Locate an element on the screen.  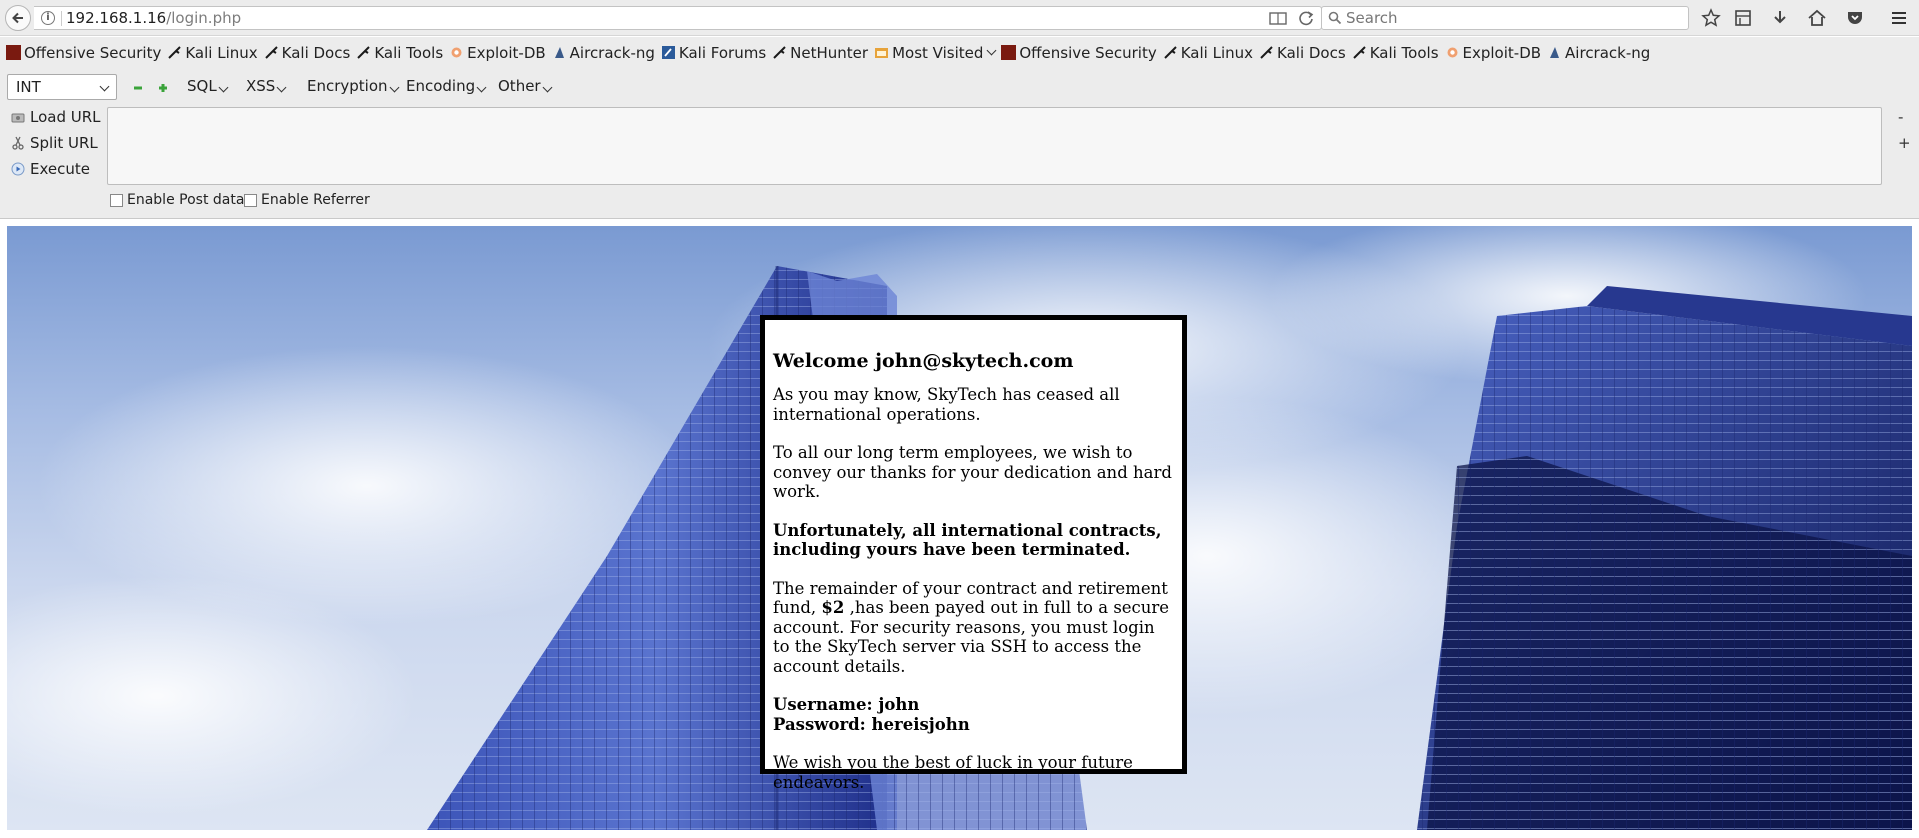
star-bookmark-icon is located at coordinates (1711, 18).